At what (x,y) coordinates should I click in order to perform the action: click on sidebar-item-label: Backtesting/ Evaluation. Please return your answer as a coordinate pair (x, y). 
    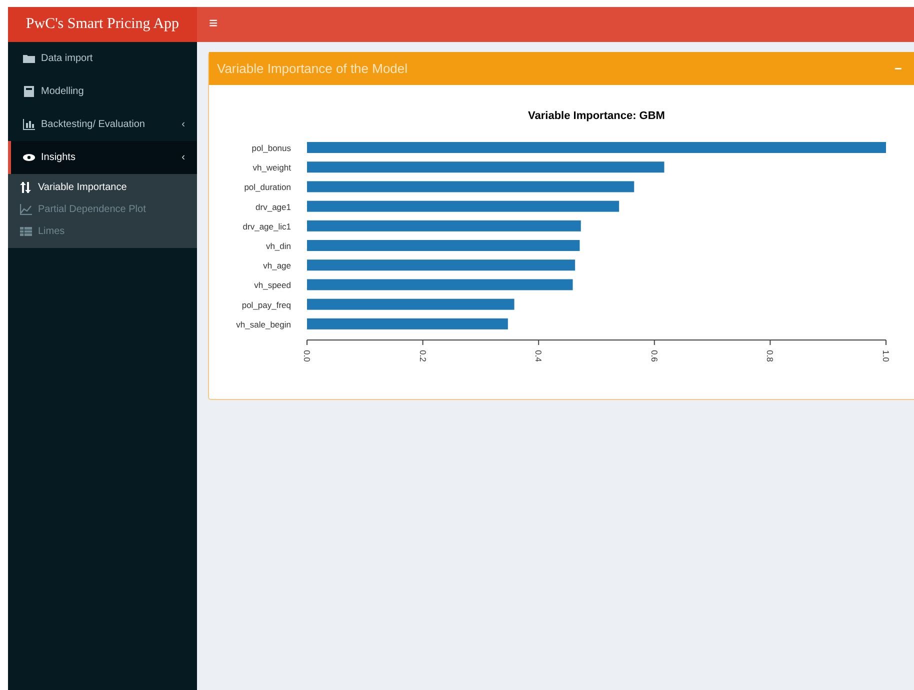
    Looking at the image, I should click on (93, 125).